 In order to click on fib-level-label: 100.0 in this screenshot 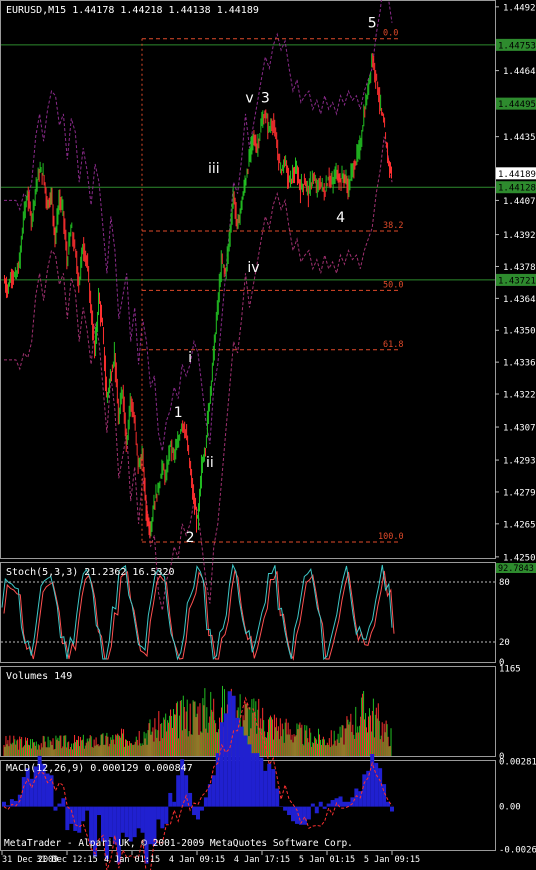, I will do `click(391, 537)`.